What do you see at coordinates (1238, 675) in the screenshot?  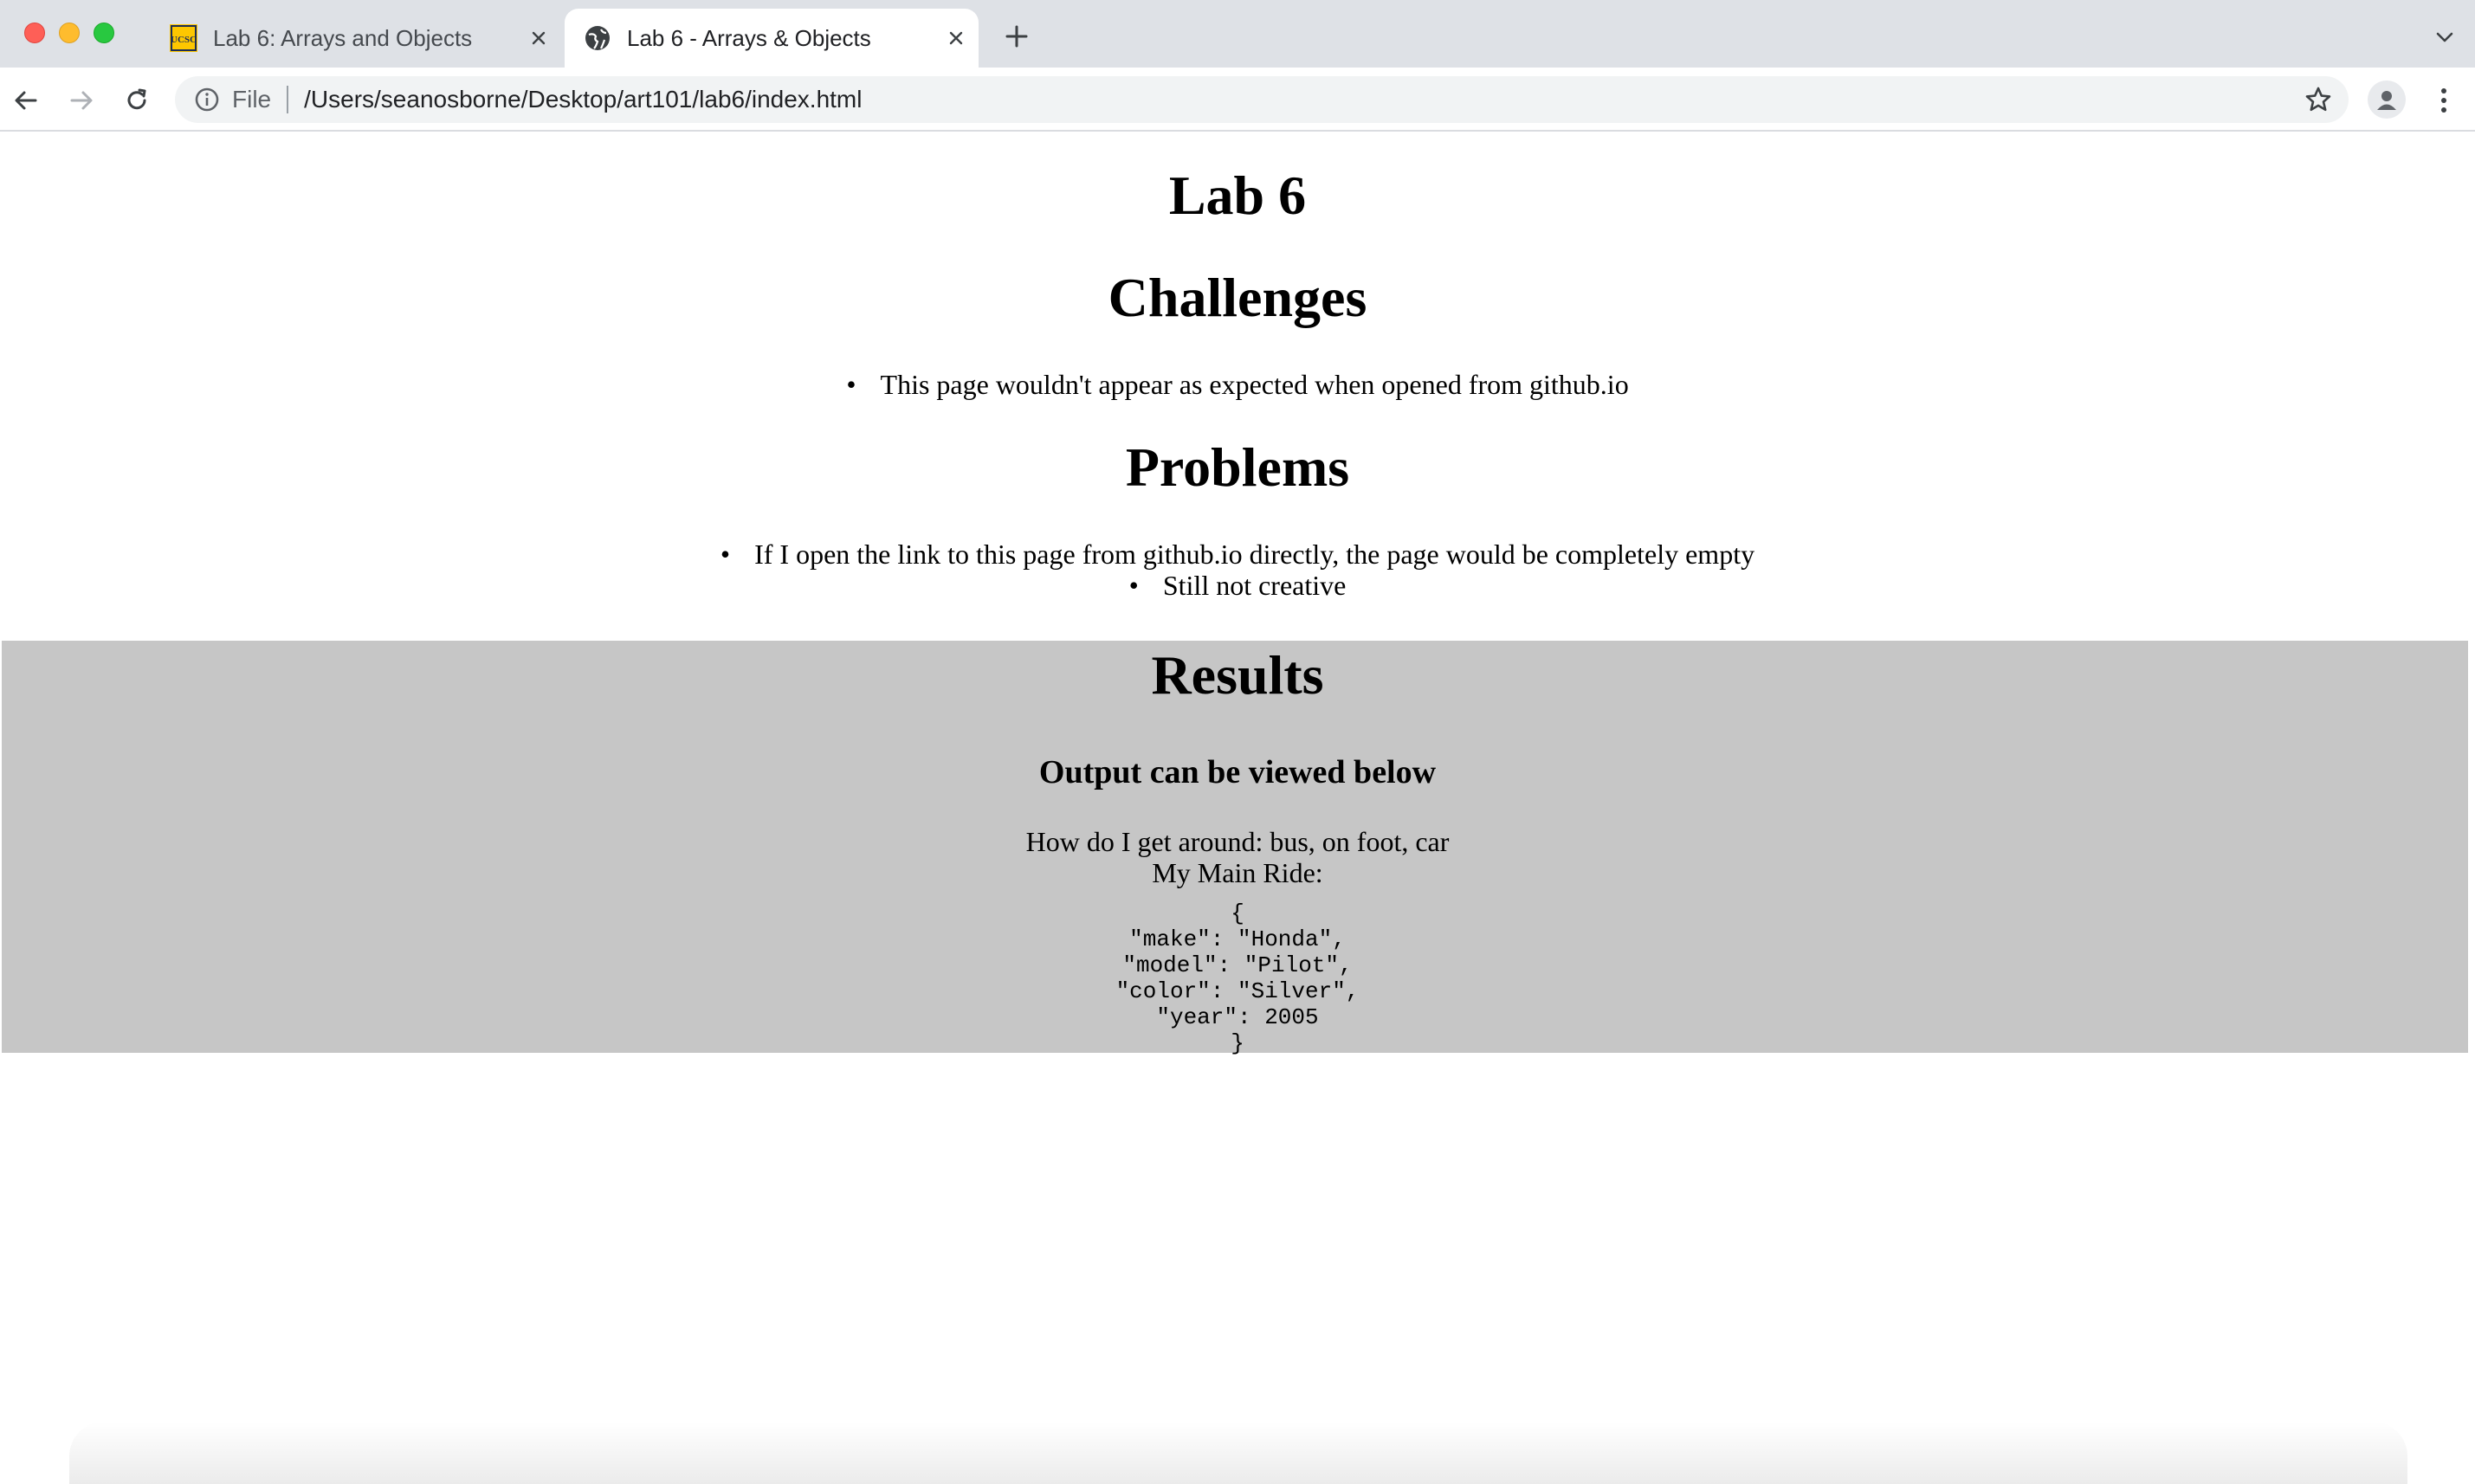 I see `results-heading: Results` at bounding box center [1238, 675].